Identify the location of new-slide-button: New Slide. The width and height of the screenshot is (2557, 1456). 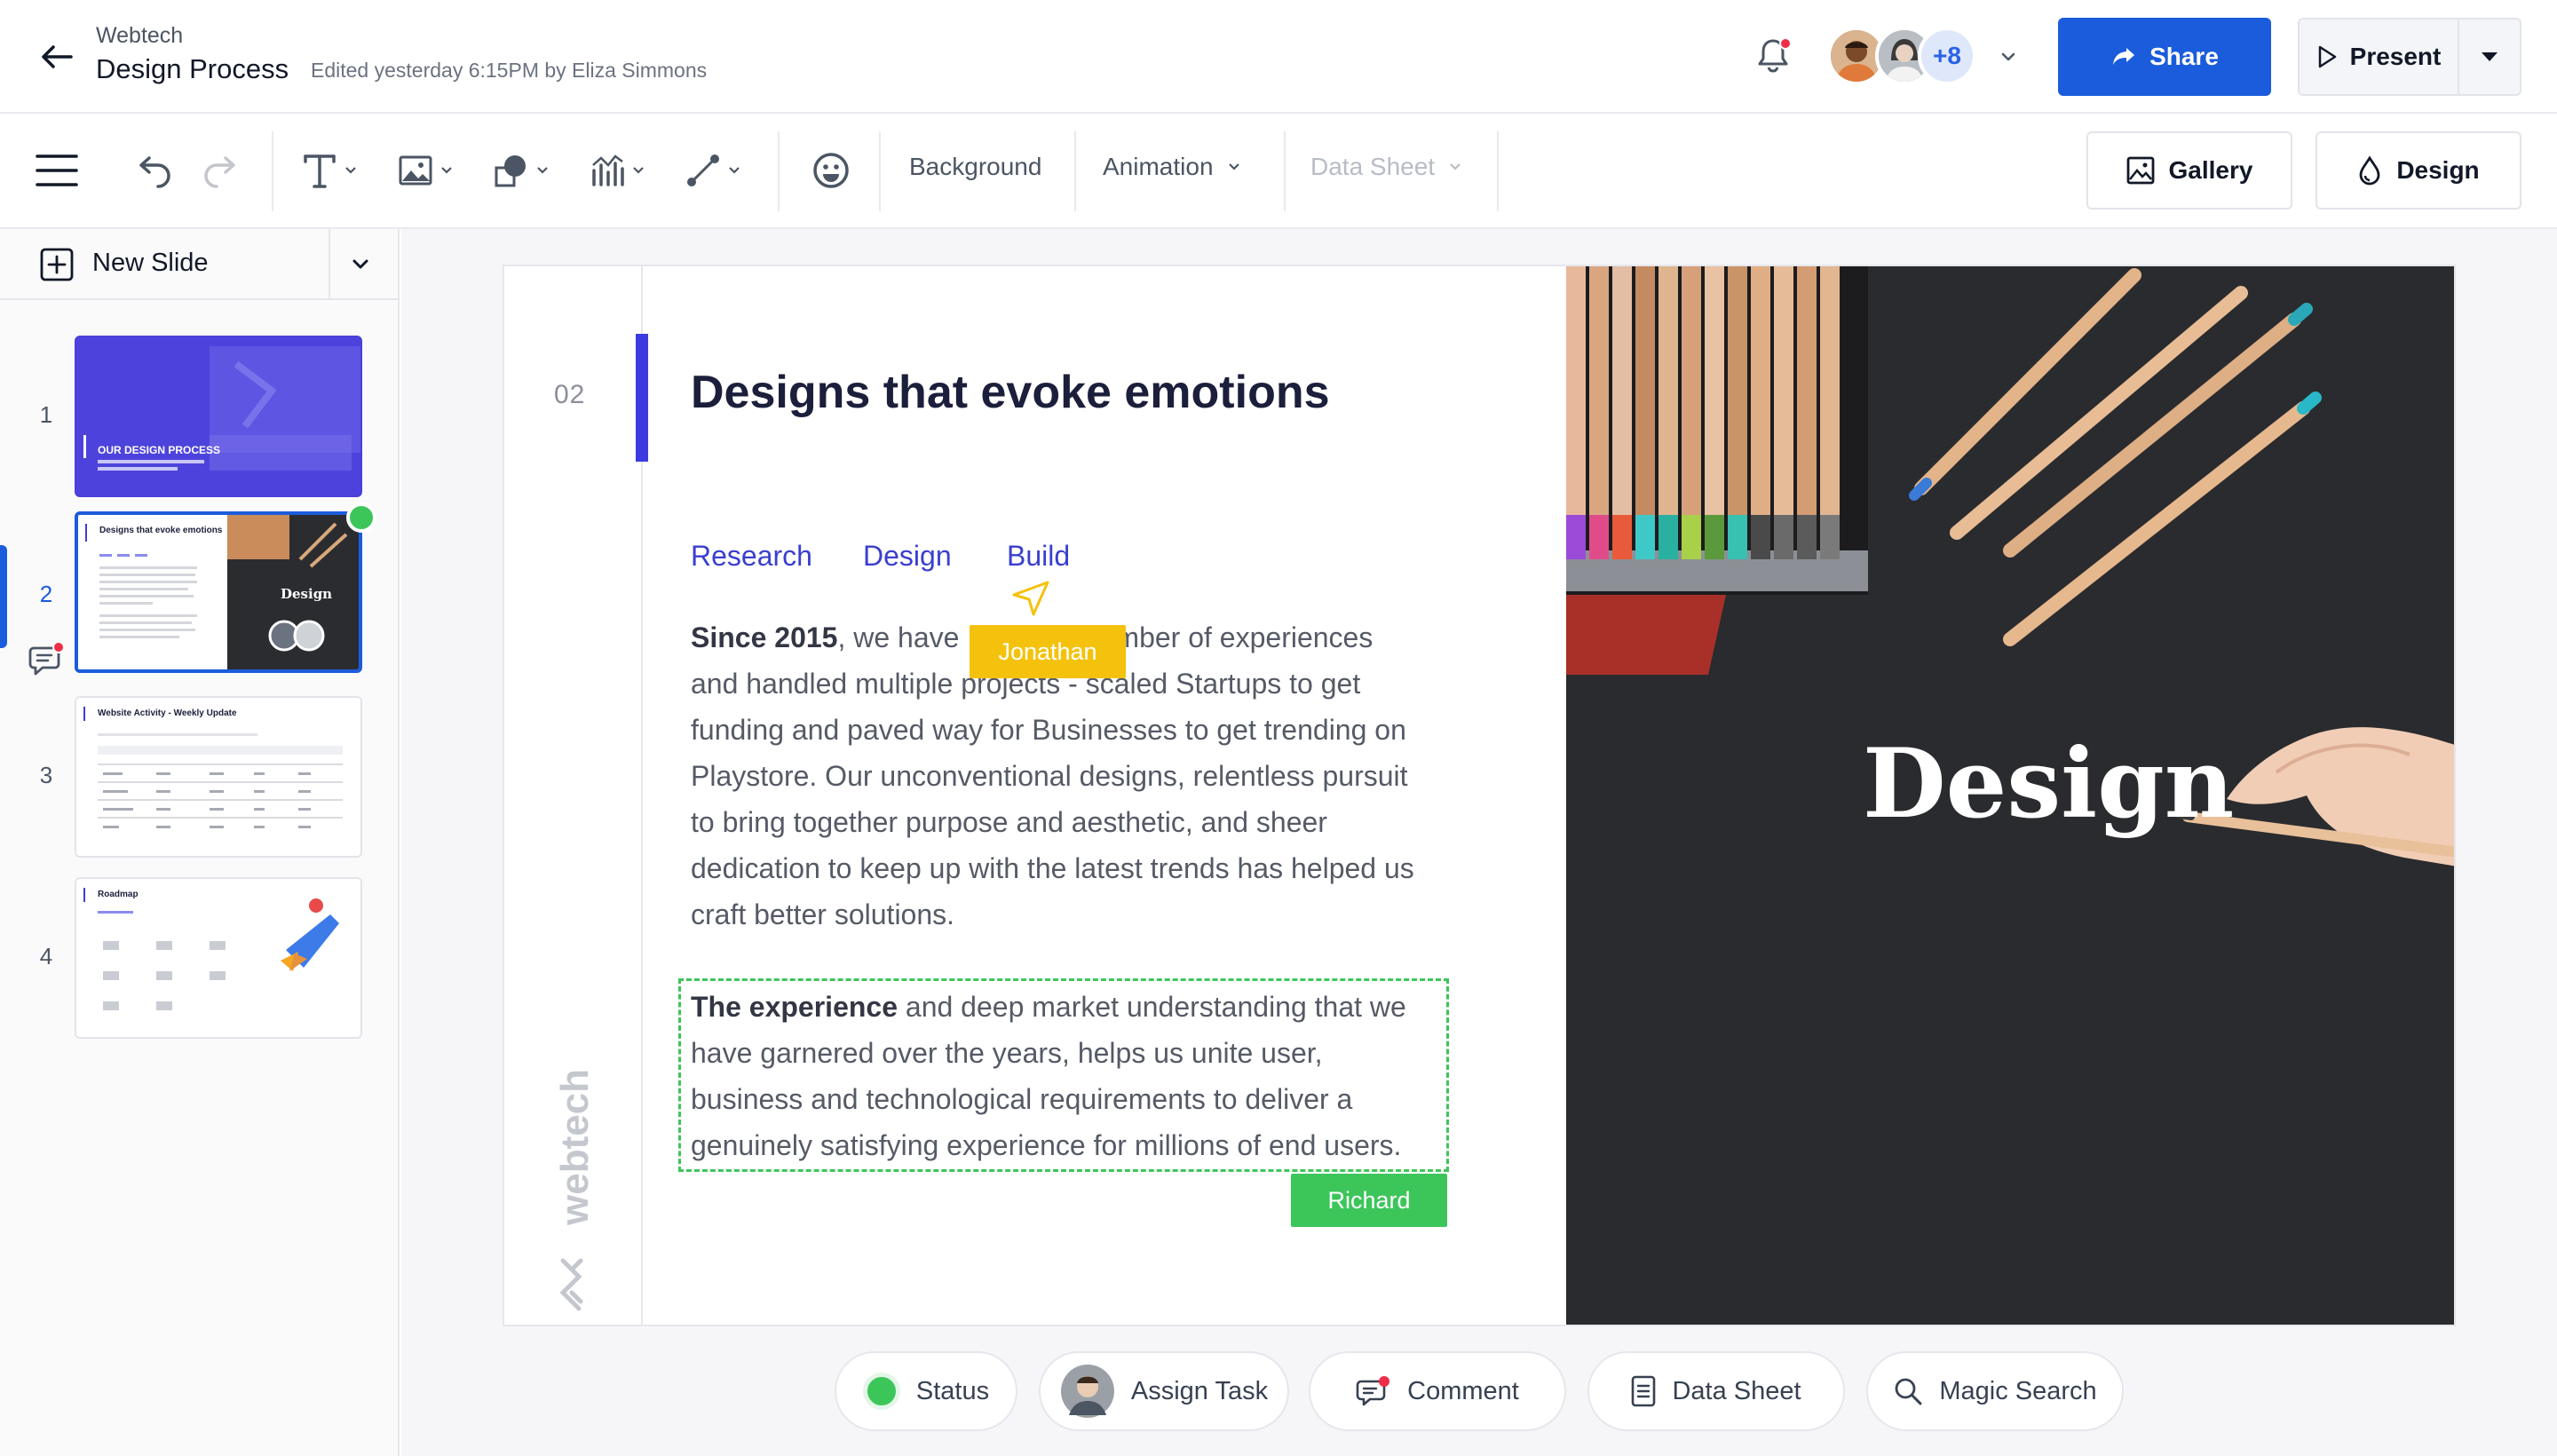
(150, 263).